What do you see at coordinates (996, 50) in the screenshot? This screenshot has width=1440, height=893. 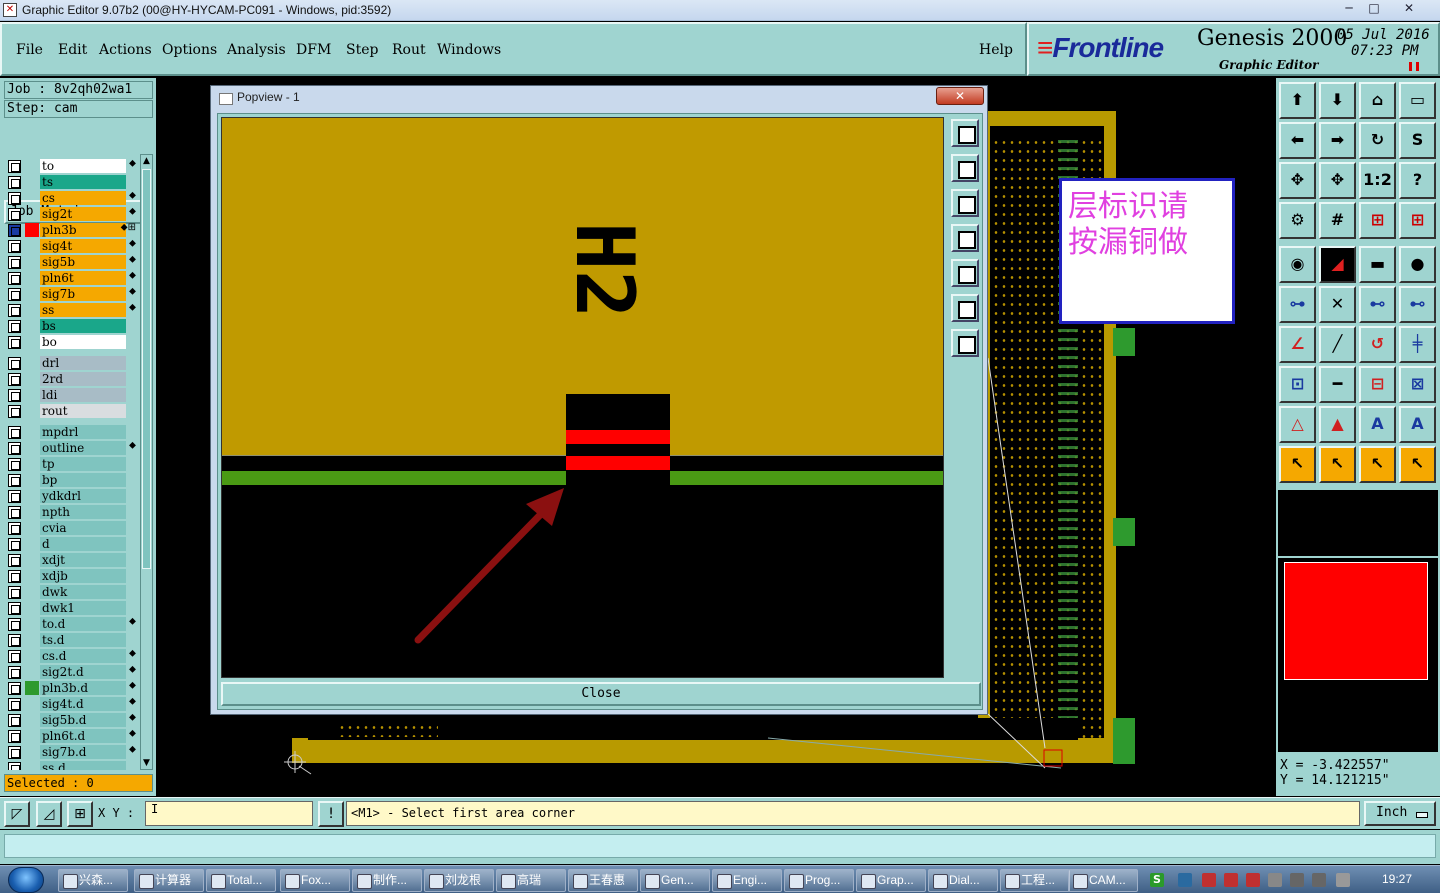 I see `menu-help: Help` at bounding box center [996, 50].